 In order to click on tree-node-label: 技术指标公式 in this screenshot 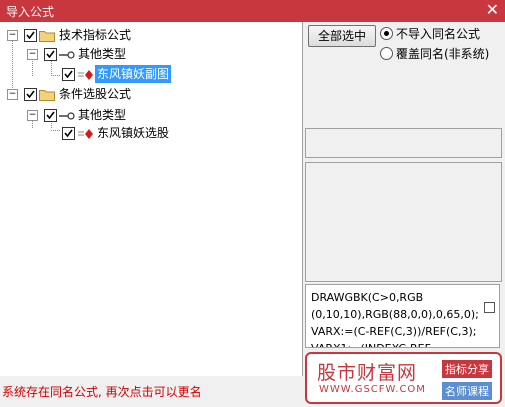, I will do `click(95, 35)`.